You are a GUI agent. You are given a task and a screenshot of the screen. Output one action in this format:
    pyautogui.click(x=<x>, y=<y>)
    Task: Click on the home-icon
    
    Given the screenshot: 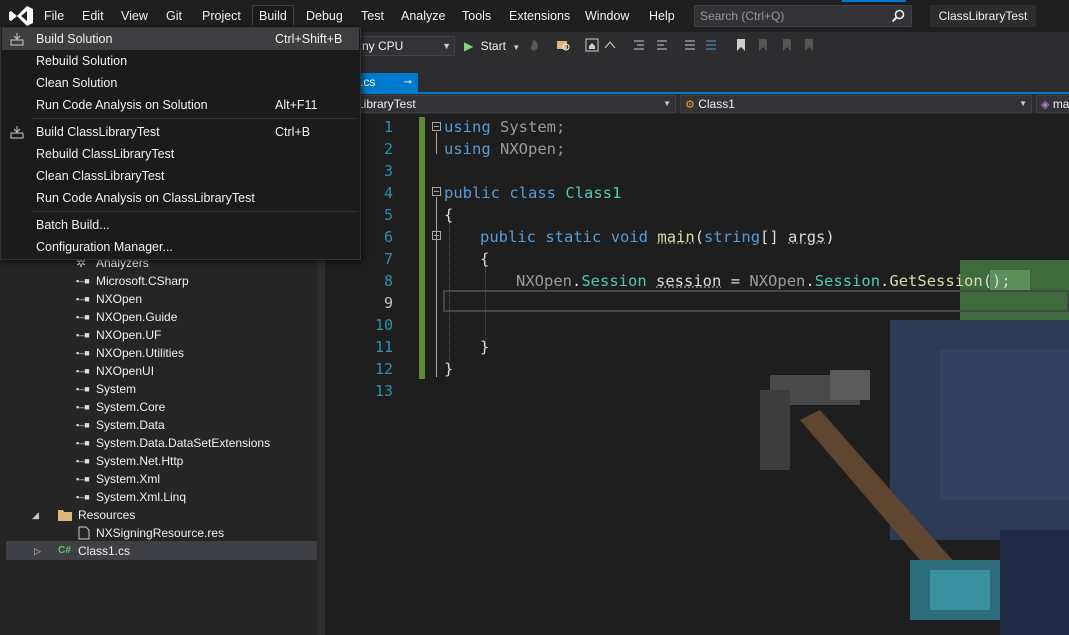 What is the action you would take?
    pyautogui.click(x=592, y=45)
    